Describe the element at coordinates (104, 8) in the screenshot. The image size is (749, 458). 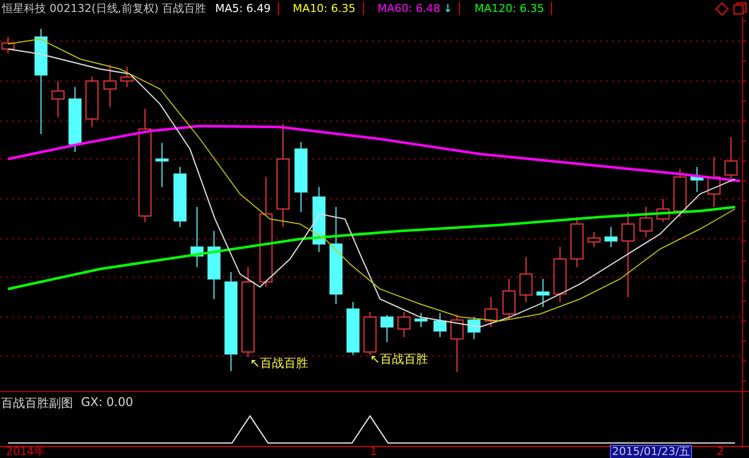
I see `stock-title: 恒星科技 002132(日线,前复权) 百战百胜` at that location.